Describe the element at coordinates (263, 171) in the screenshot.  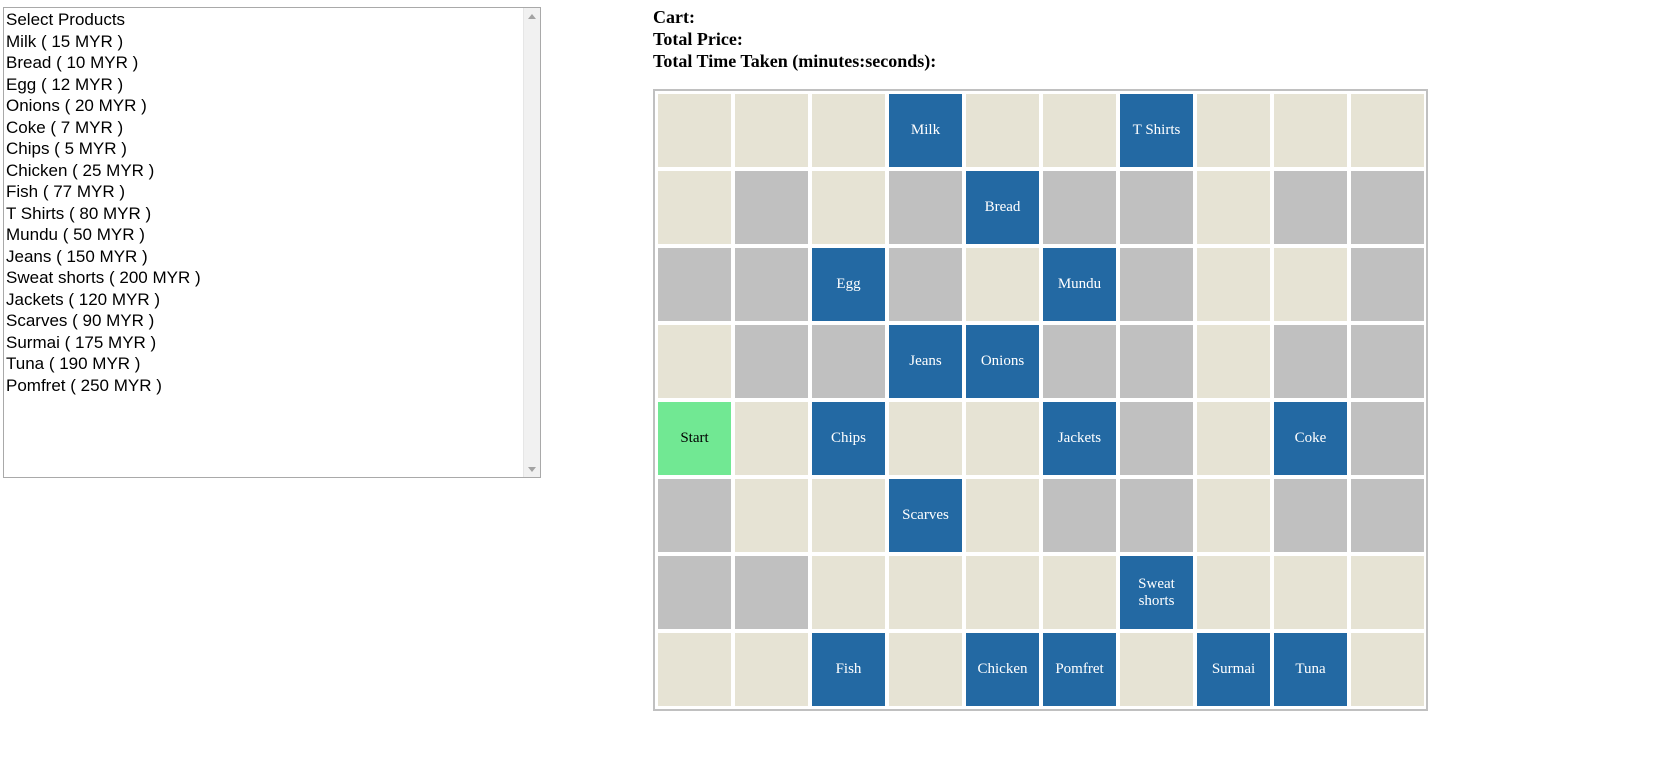
I see `product-option: Chicken ( 25 MYR )` at that location.